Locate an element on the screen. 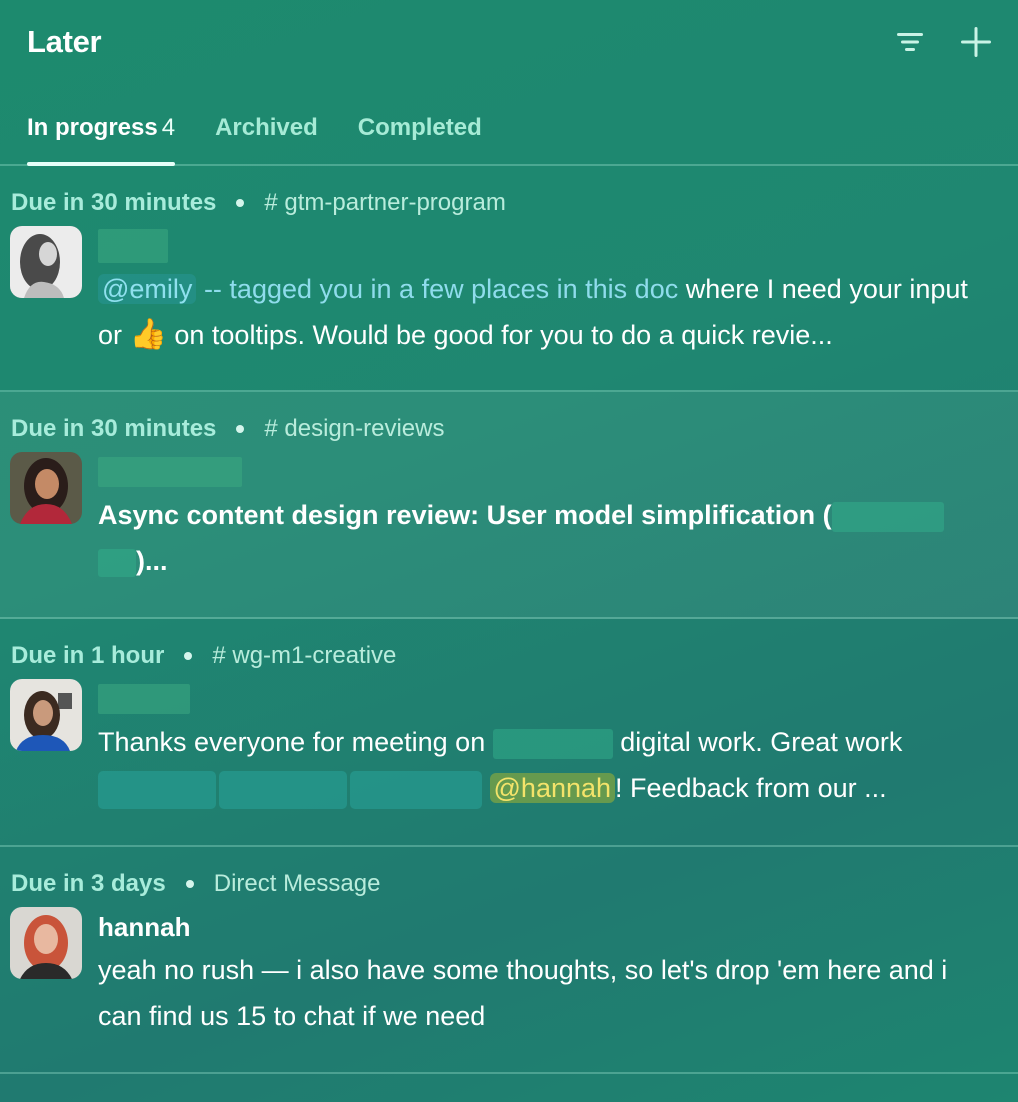  tab-label: Completed is located at coordinates (419, 127).